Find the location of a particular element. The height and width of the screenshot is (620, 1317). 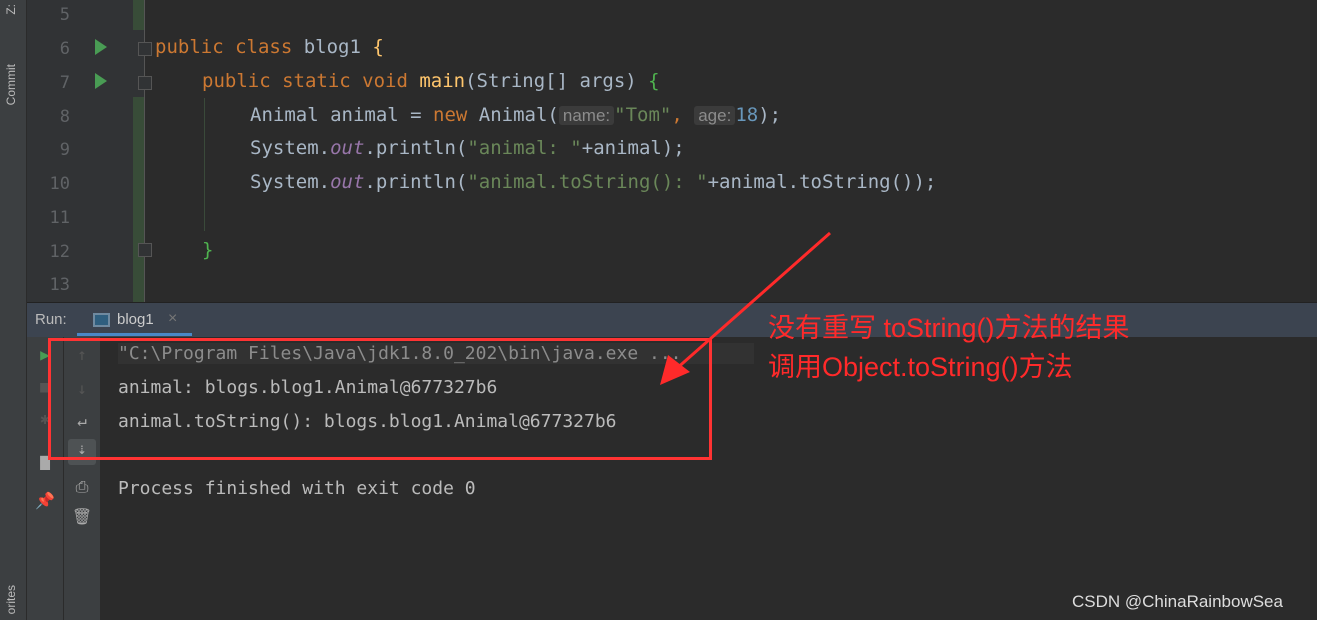

annotation-line-2: 调用Object.toString()方法 is located at coordinates (920, 367).